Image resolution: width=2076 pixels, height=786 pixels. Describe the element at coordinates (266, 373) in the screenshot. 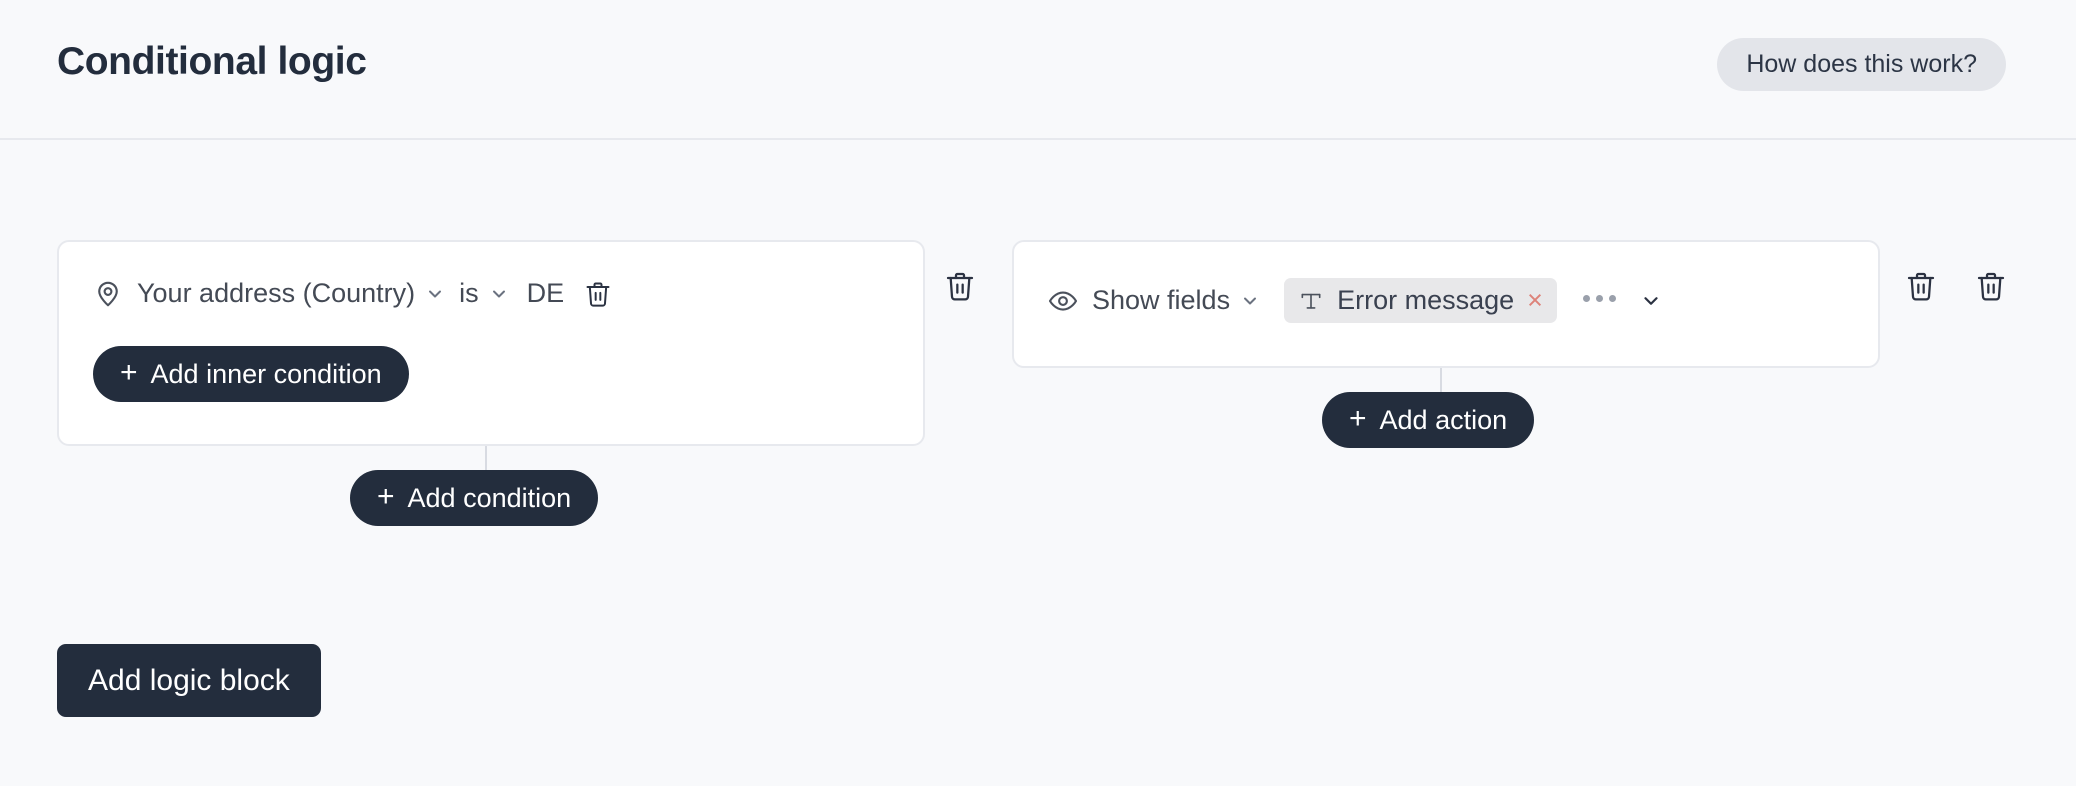

I see `add-inner-condition-label: Add inner condition` at that location.